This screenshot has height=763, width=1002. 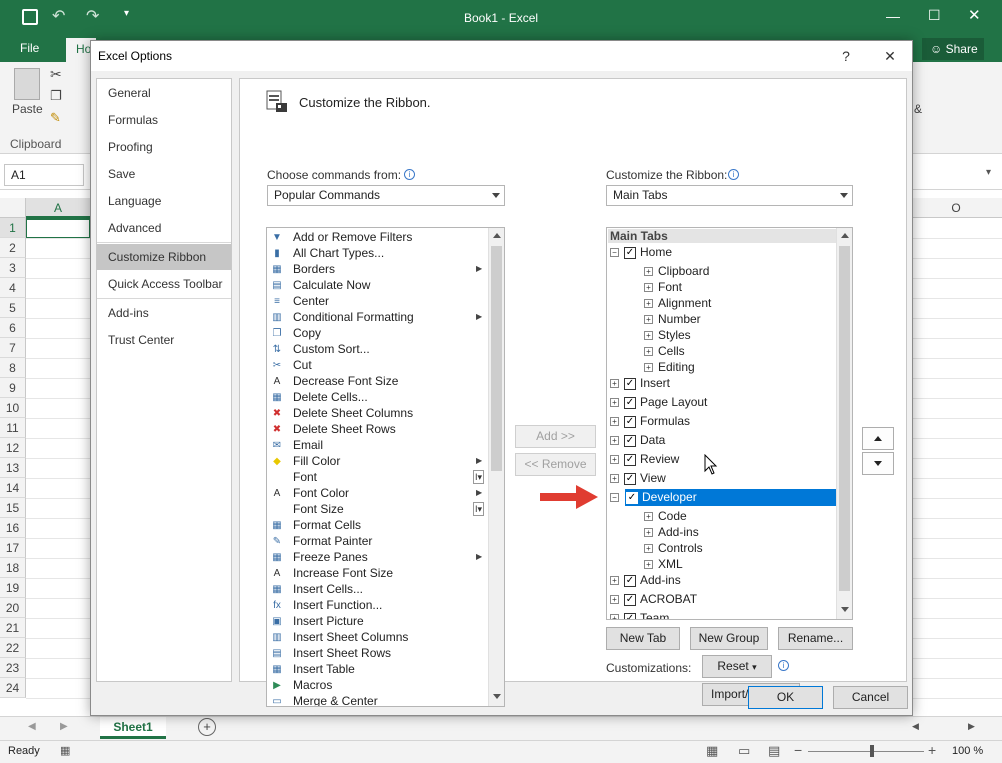 I want to click on command-item: A Increase Font Size, so click(x=378, y=573).